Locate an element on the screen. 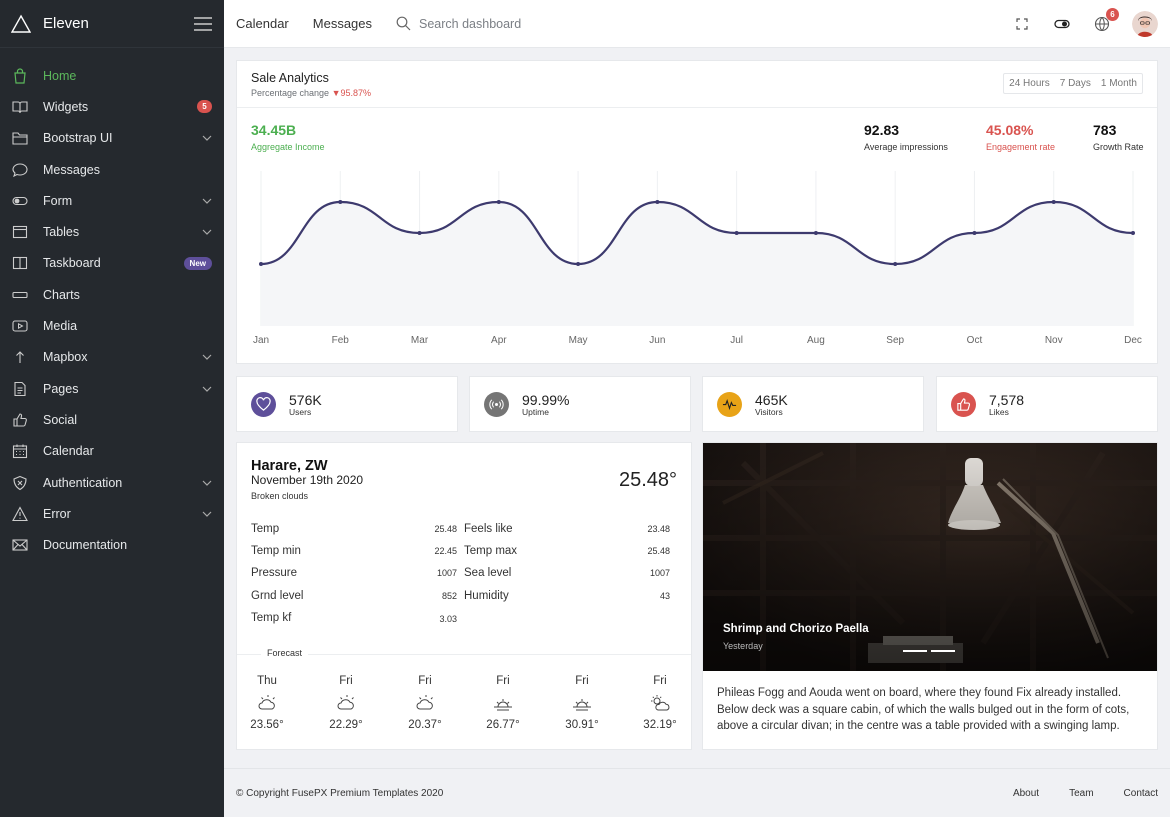 This screenshot has width=1170, height=817. hamburger-menu-icon is located at coordinates (203, 24).